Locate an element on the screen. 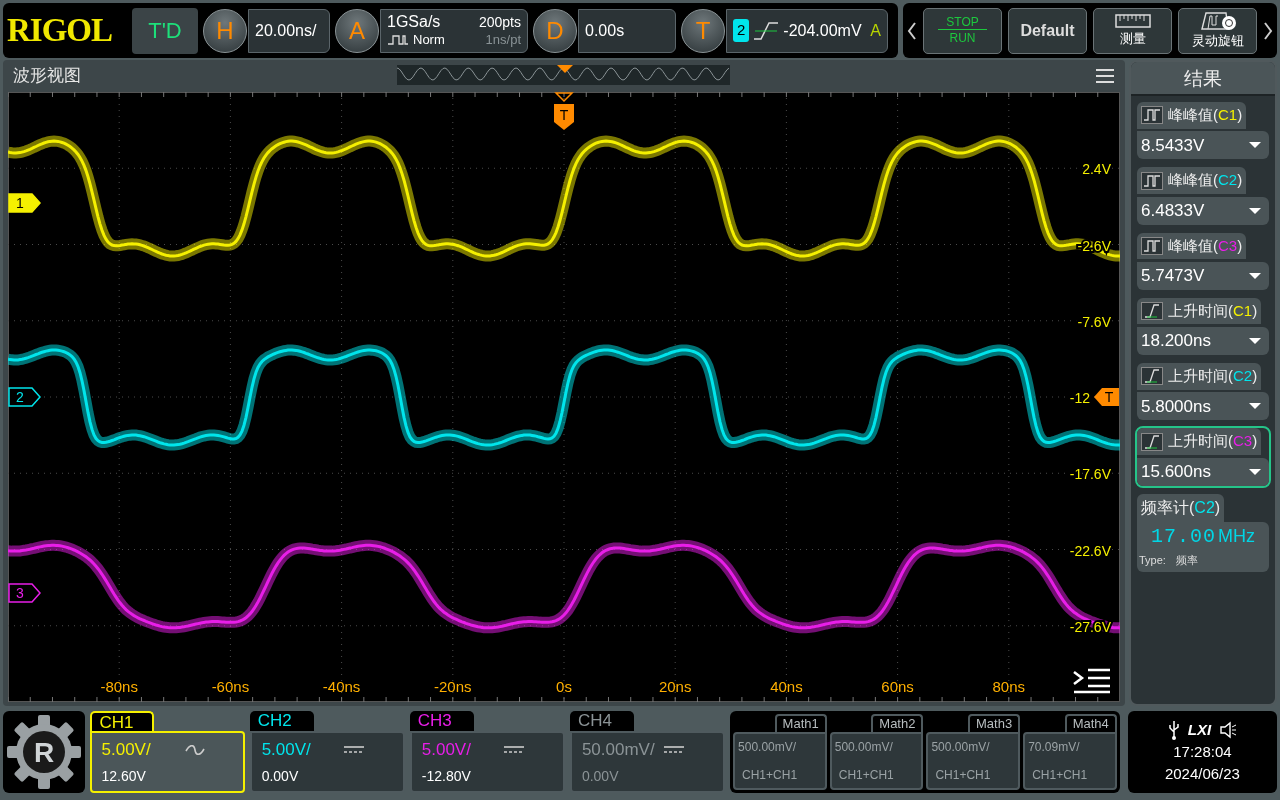 The height and width of the screenshot is (800, 1280). voltage-axis-label: 2.4V is located at coordinates (1096, 169).